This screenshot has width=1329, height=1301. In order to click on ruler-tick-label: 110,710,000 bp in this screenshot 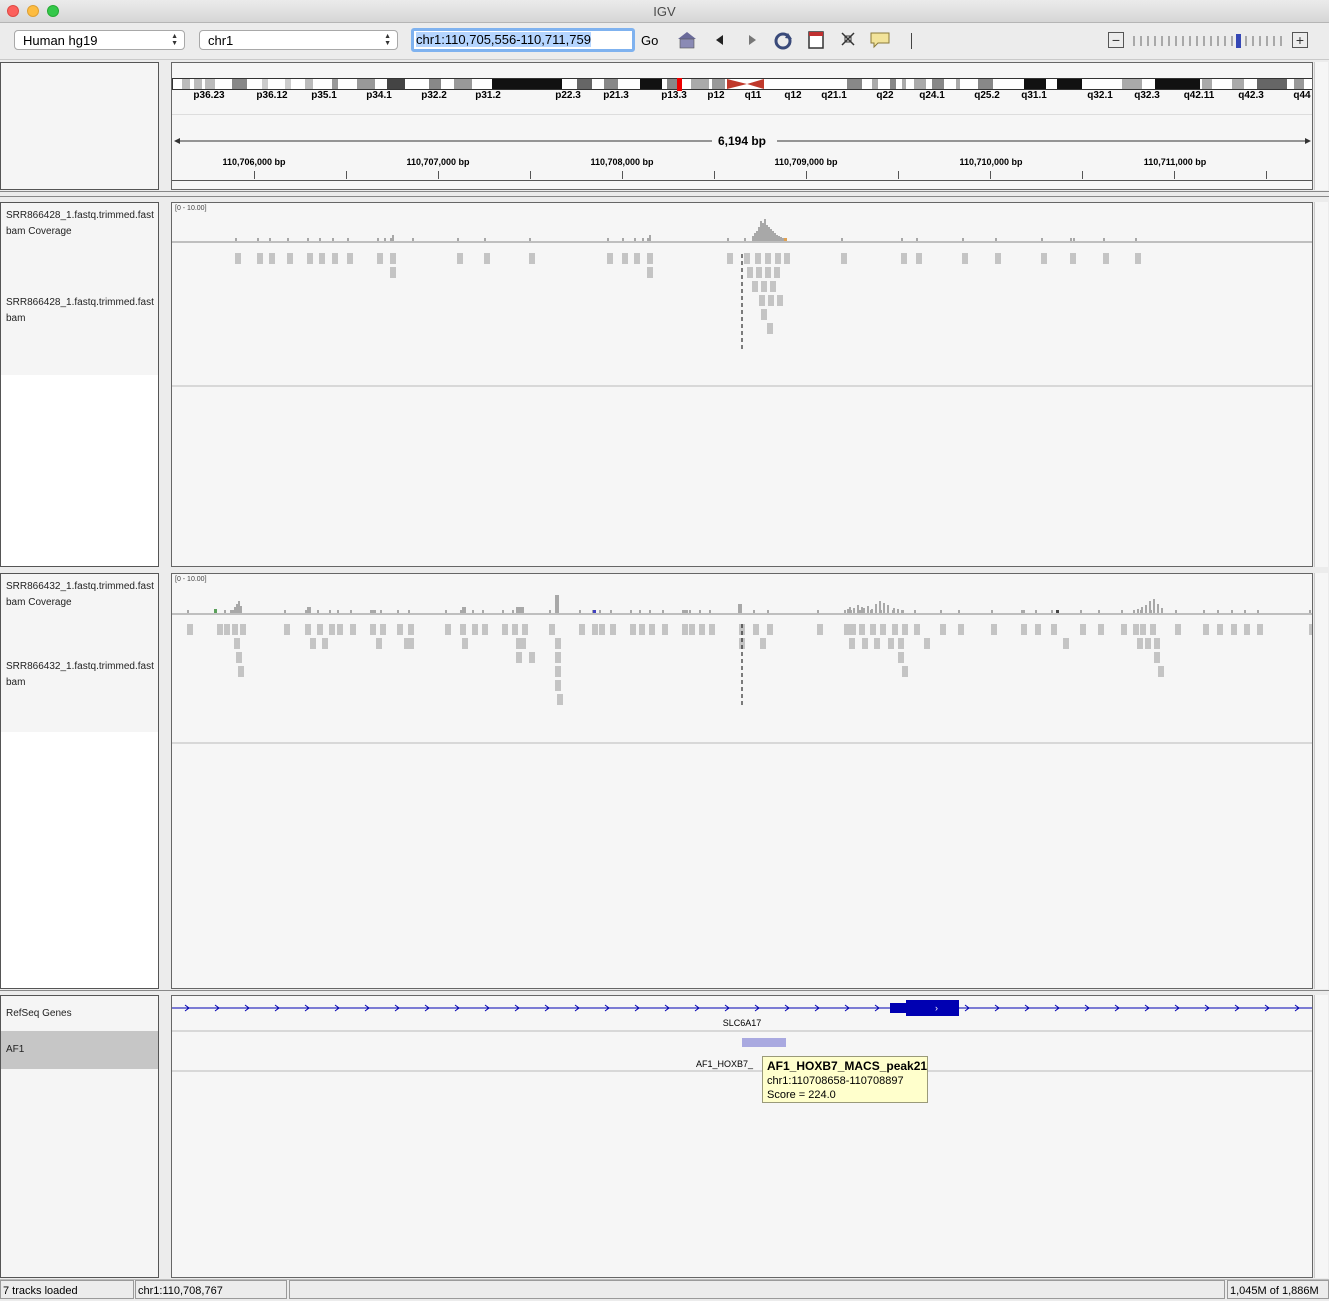, I will do `click(991, 162)`.